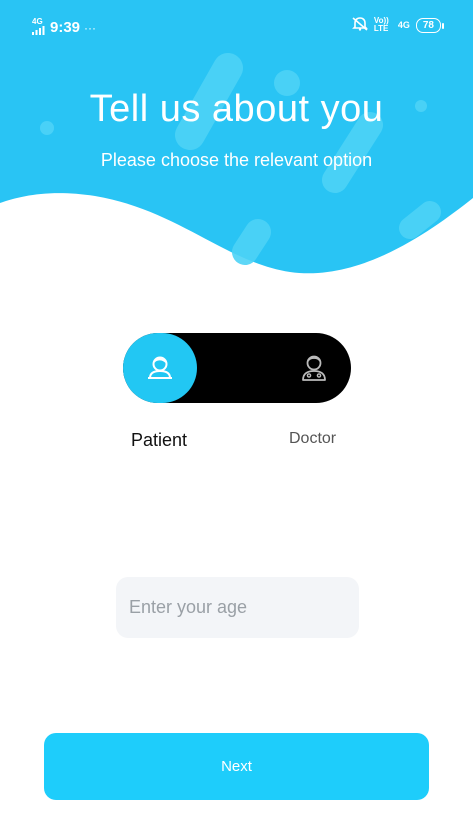 Image resolution: width=473 pixels, height=817 pixels. Describe the element at coordinates (90, 27) in the screenshot. I see `more-indicator: ···` at that location.